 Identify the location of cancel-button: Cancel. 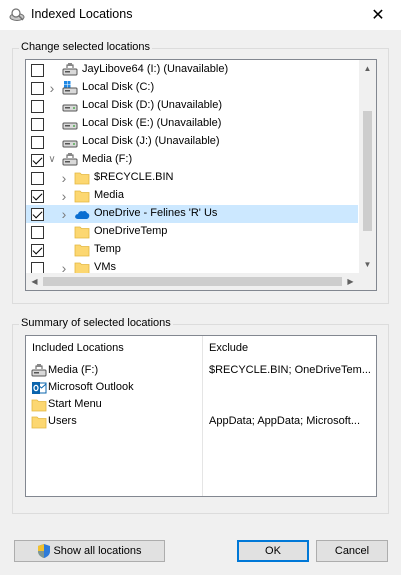
(352, 551).